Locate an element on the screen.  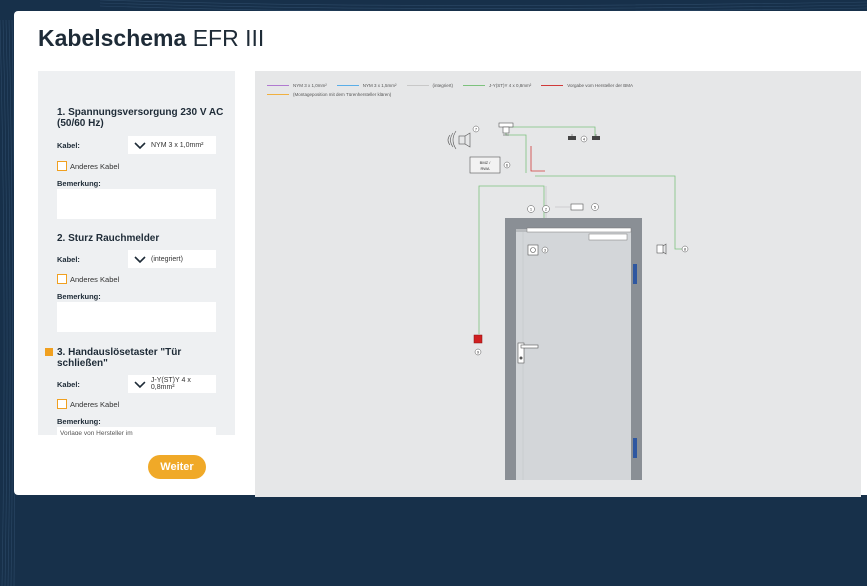
kabel-select: J-Y(ST)Y 4 x 0,8mm² is located at coordinates (172, 384).